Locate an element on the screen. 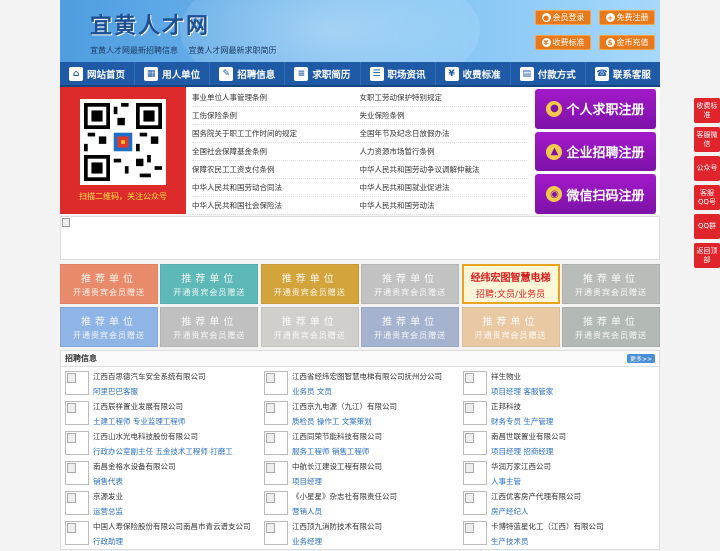 The width and height of the screenshot is (720, 551). job-item: 江西百思德汽车安全系统有限公司 阿里巴巴客服 is located at coordinates (164, 386).